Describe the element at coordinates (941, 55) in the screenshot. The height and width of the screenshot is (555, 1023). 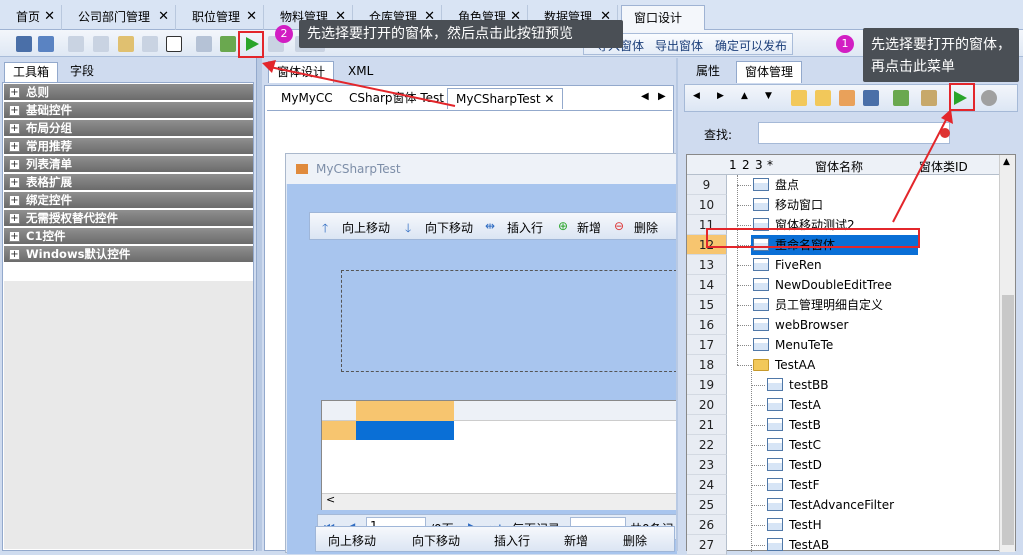
I see `step-1-tooltip: 先选择要打开的窗体，再点击此菜单` at that location.